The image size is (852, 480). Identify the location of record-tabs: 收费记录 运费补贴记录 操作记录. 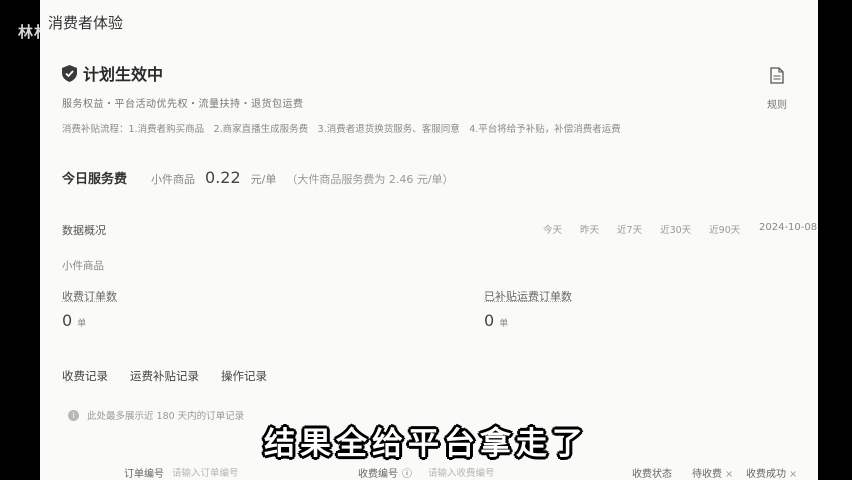
(164, 376).